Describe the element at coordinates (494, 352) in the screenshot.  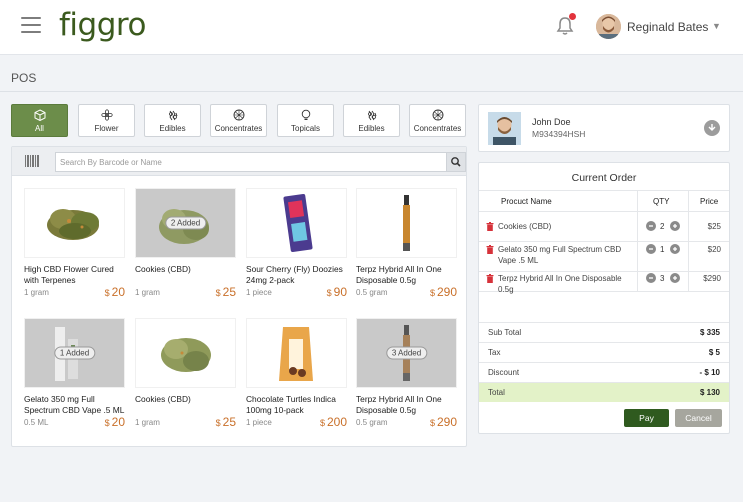
I see `tax-label: Tax` at that location.